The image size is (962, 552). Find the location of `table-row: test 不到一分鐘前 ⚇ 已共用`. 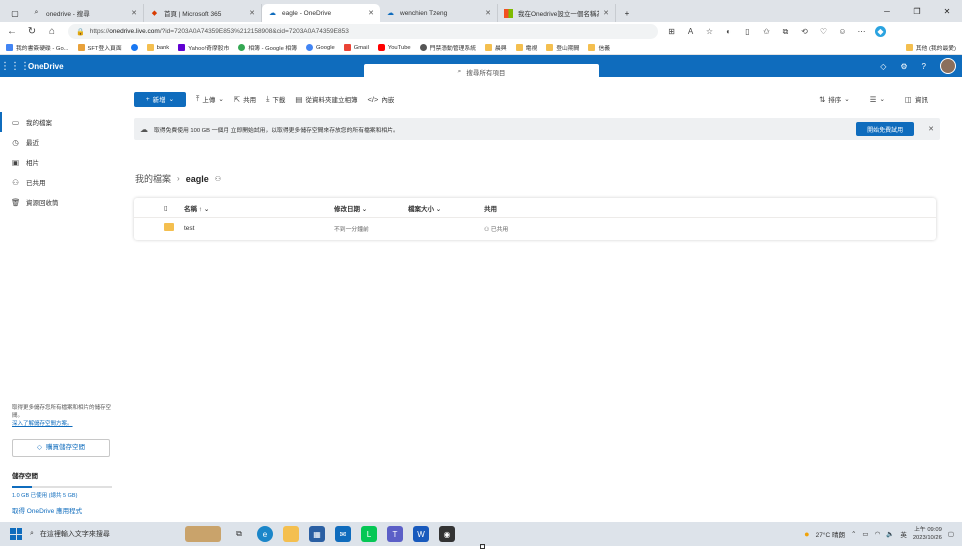

table-row: test 不到一分鐘前 ⚇ 已共用 is located at coordinates (535, 228).